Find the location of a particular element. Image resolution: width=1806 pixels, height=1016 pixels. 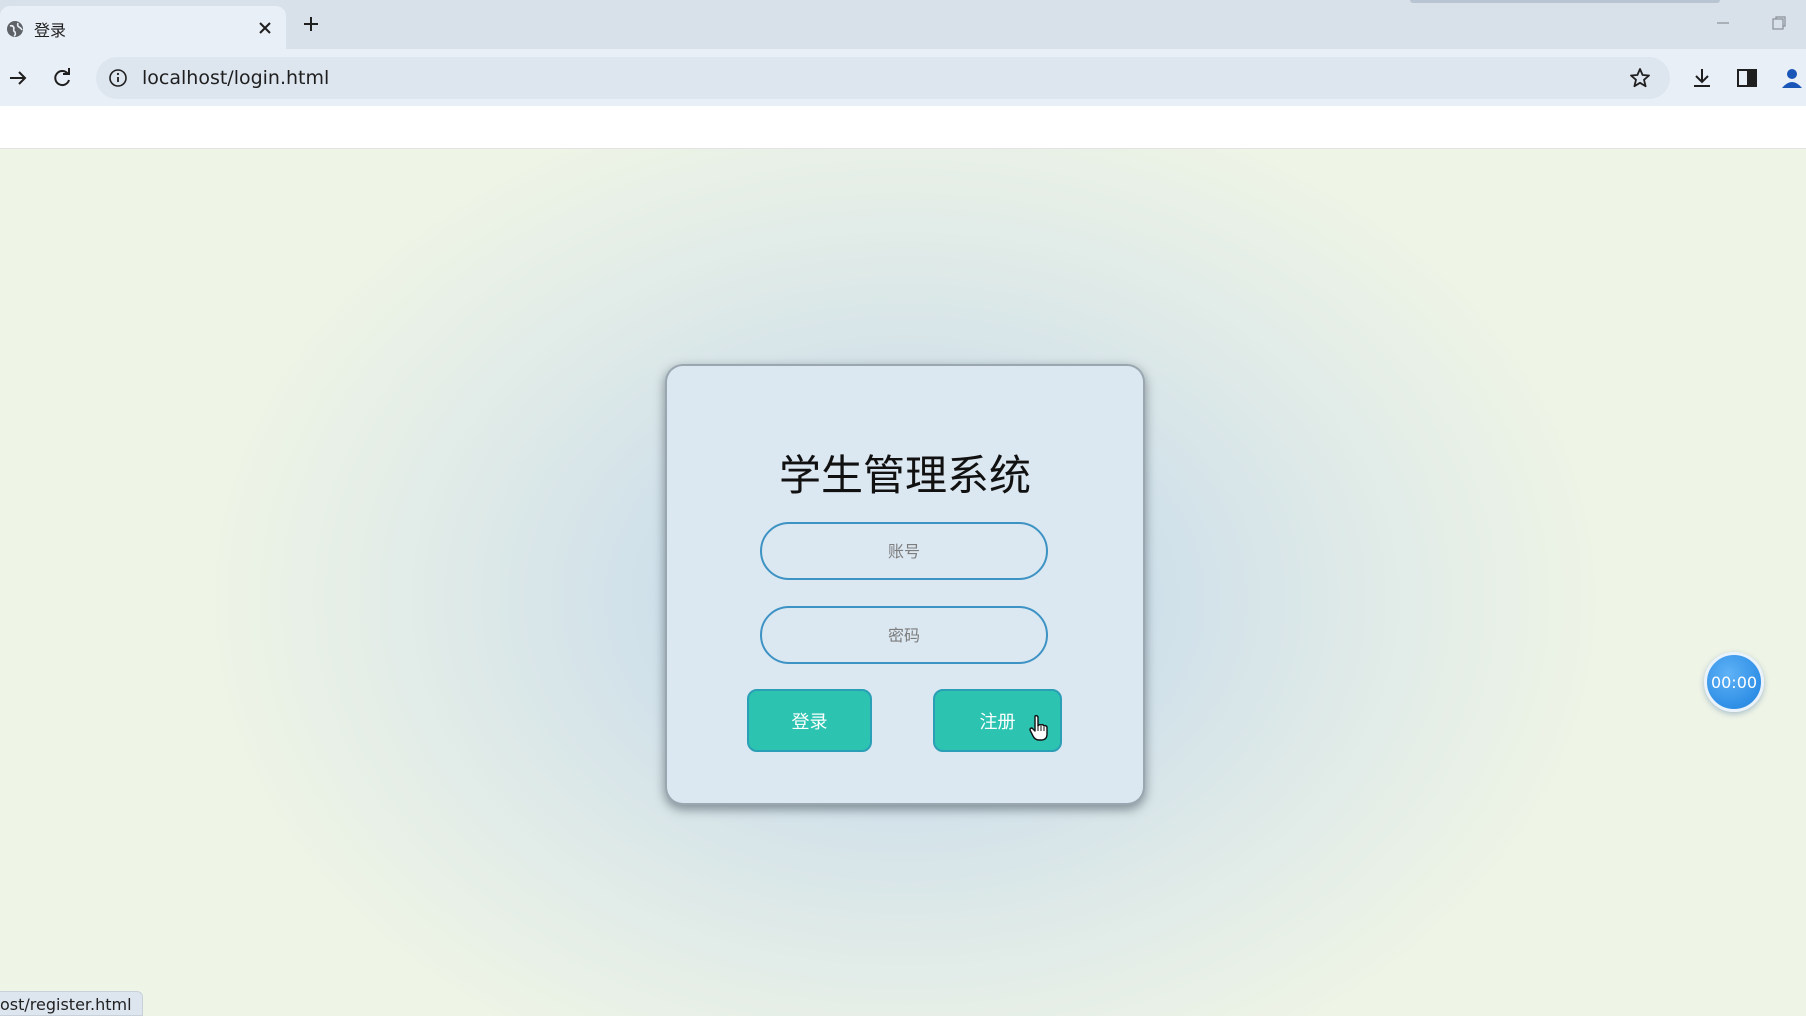

star-icon is located at coordinates (1640, 78).